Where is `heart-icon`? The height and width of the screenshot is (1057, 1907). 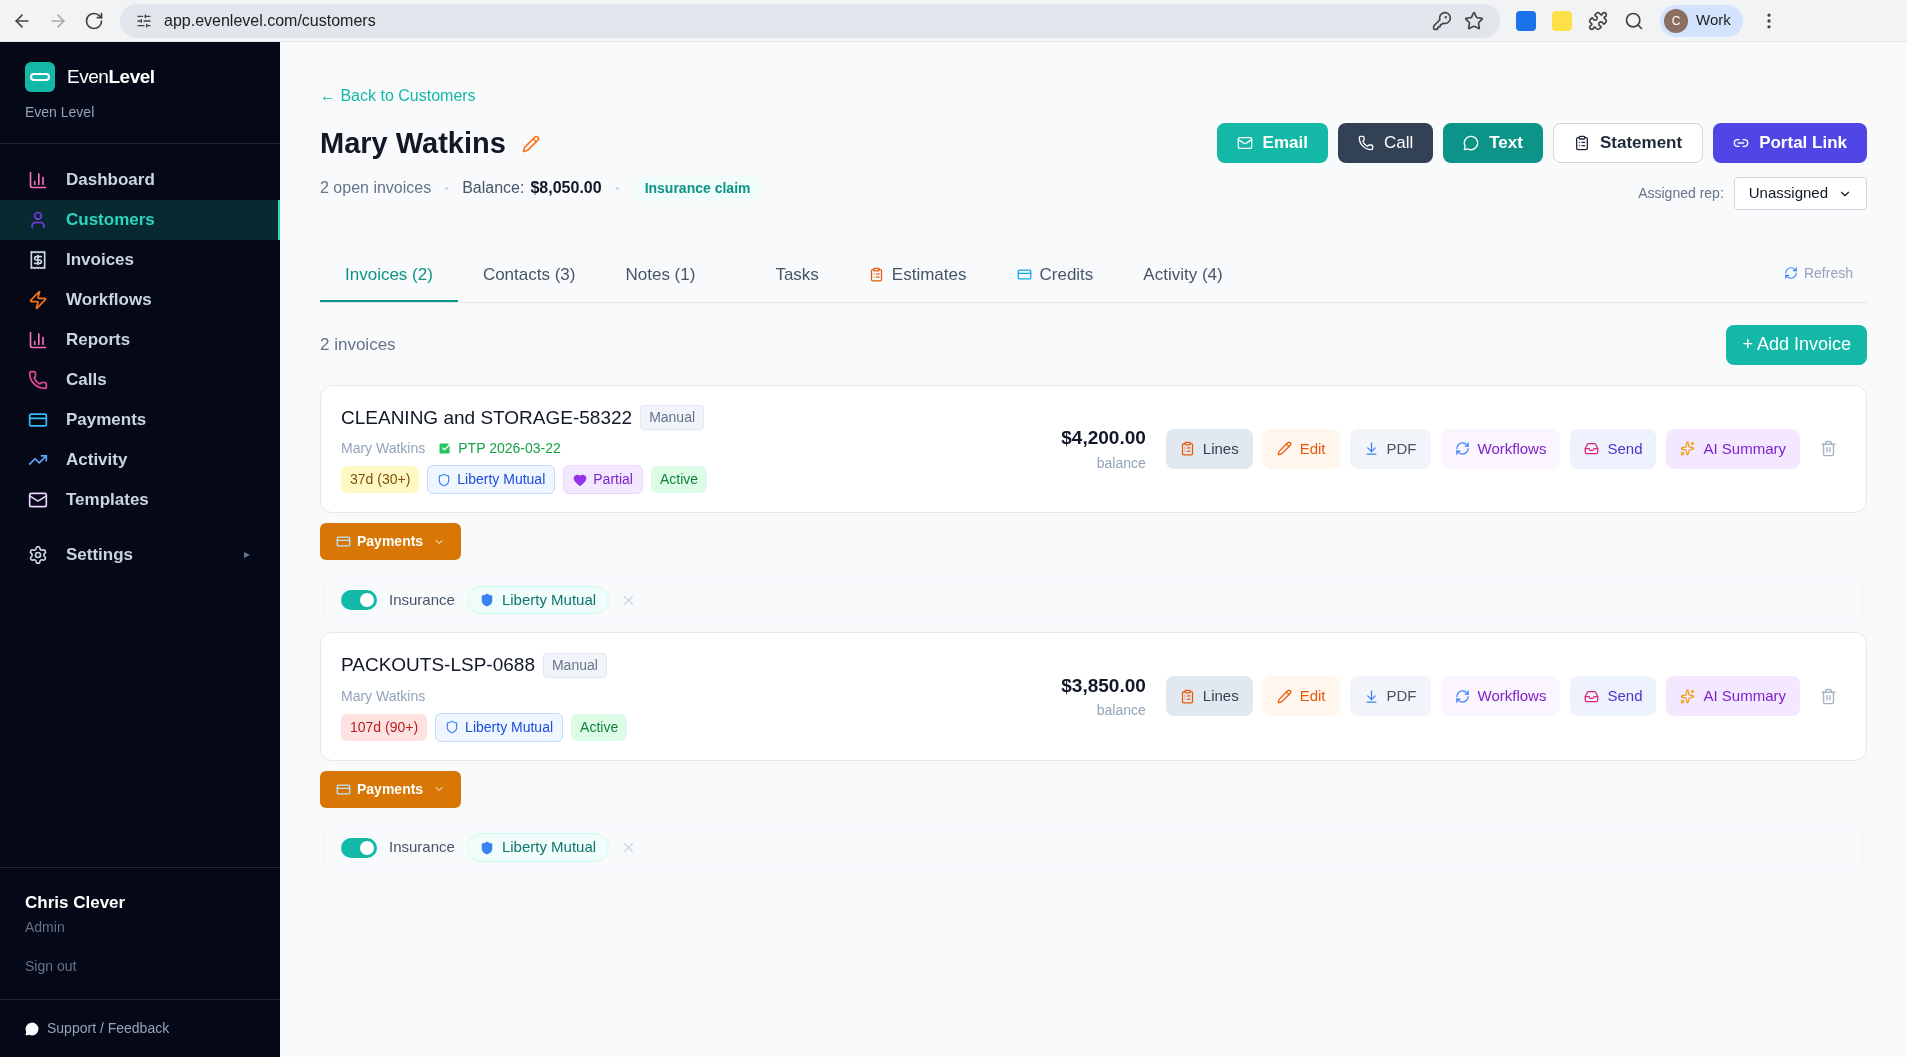
heart-icon is located at coordinates (580, 479).